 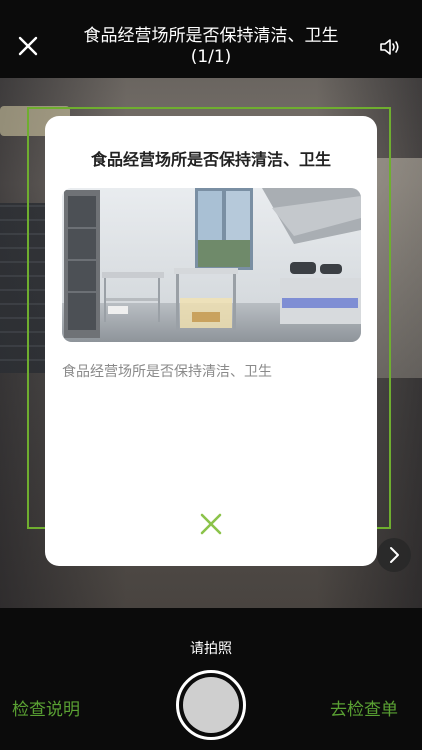 I want to click on title-counter: (1/1), so click(x=211, y=57).